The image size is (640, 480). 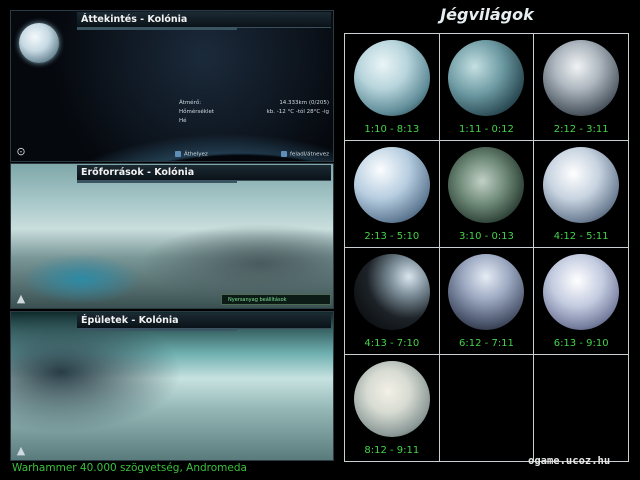 What do you see at coordinates (183, 121) in the screenshot?
I see `info-label: Hé` at bounding box center [183, 121].